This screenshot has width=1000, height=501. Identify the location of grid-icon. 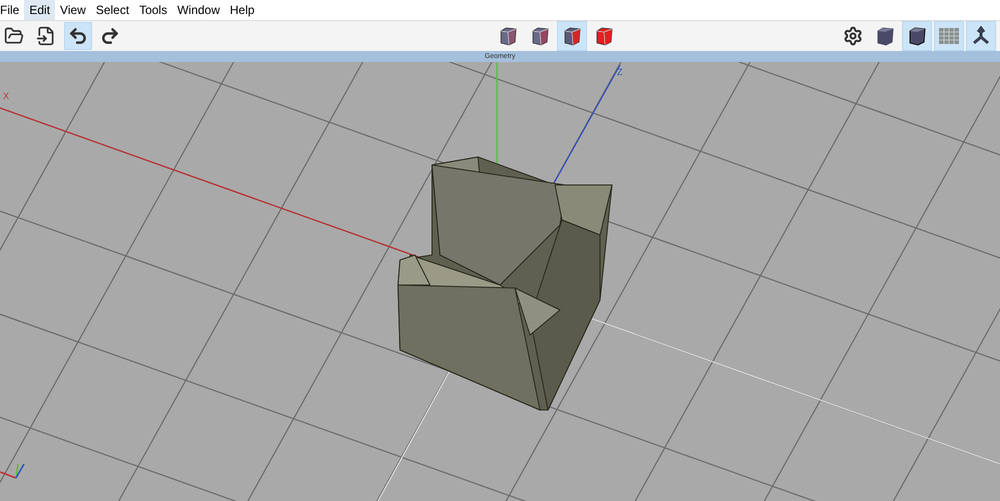
(949, 36).